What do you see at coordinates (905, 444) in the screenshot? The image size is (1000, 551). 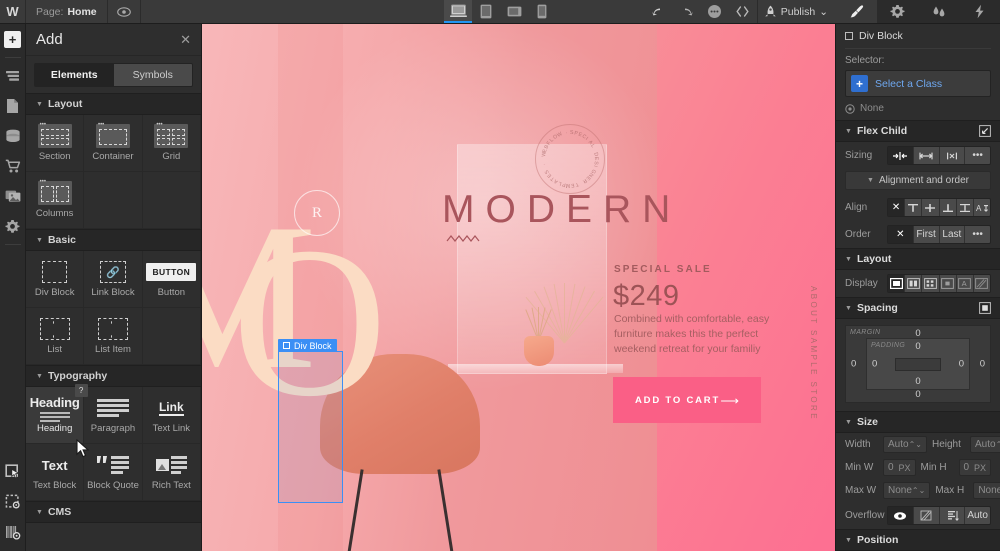 I see `width-input: Auto ⌃⌄` at bounding box center [905, 444].